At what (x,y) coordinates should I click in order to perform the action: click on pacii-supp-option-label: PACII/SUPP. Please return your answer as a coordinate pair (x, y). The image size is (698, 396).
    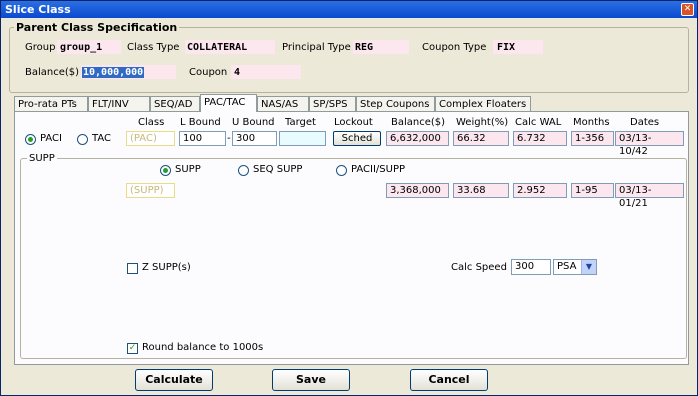
    Looking at the image, I should click on (378, 169).